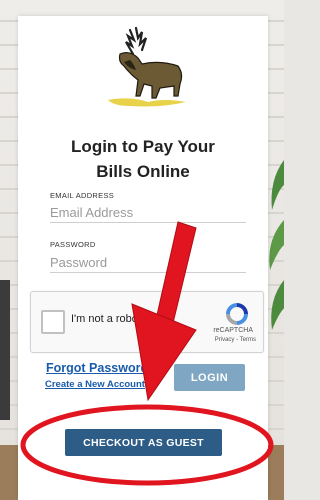 Image resolution: width=320 pixels, height=500 pixels. I want to click on create-account-link: Create a New Account, so click(95, 384).